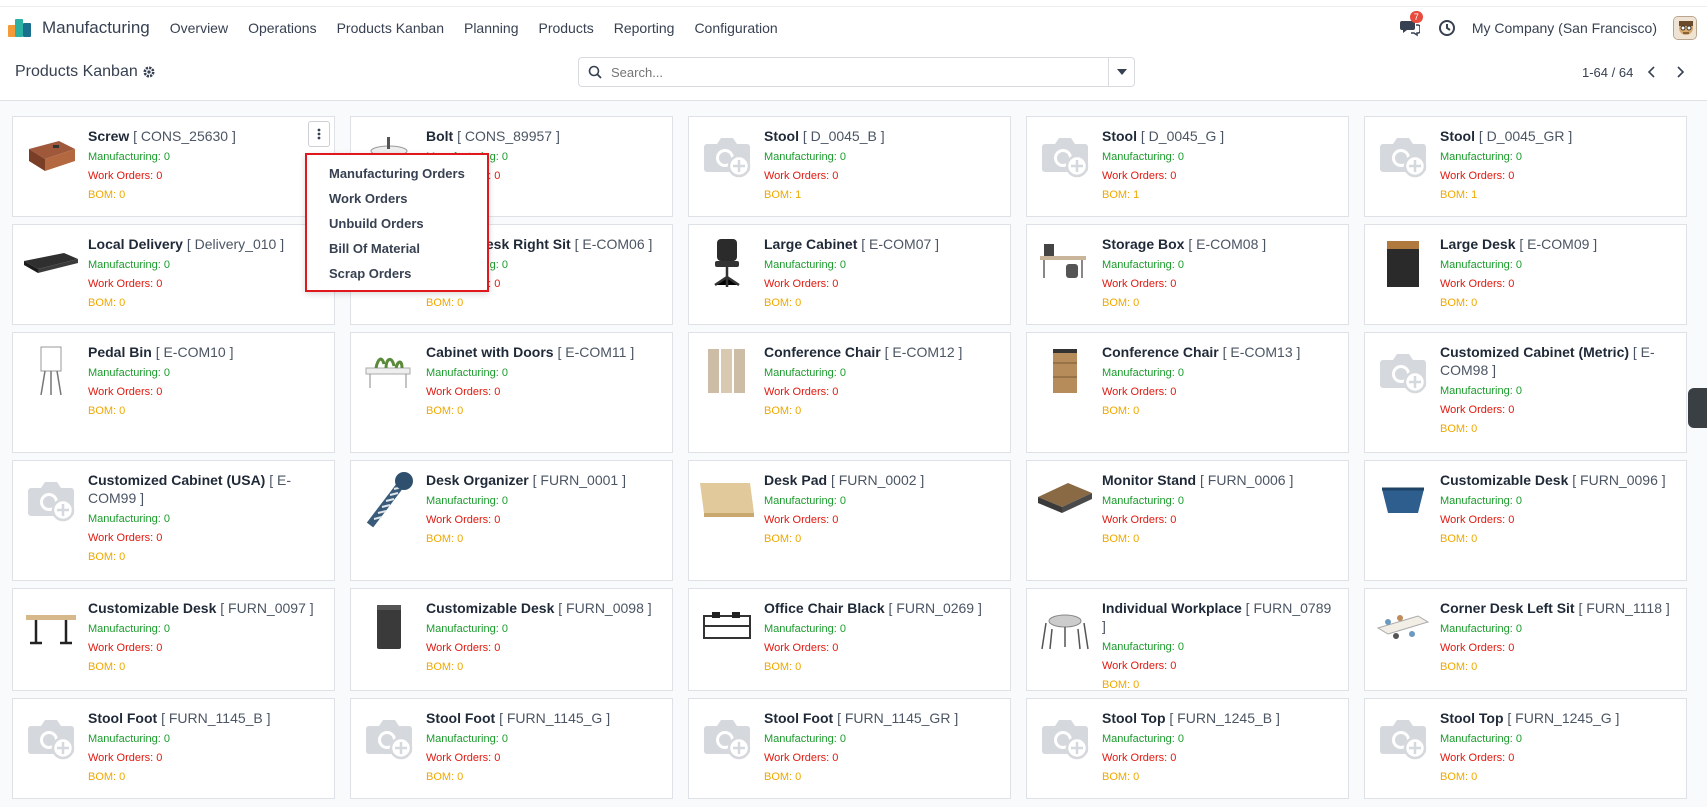 The height and width of the screenshot is (807, 1707). Describe the element at coordinates (900, 244) in the screenshot. I see `product-code: [ E-COM07 ]` at that location.